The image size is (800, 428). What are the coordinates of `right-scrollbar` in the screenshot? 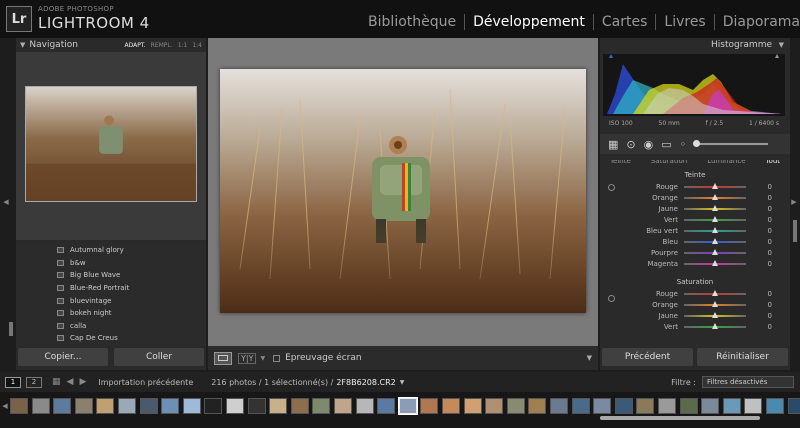 It's located at (795, 231).